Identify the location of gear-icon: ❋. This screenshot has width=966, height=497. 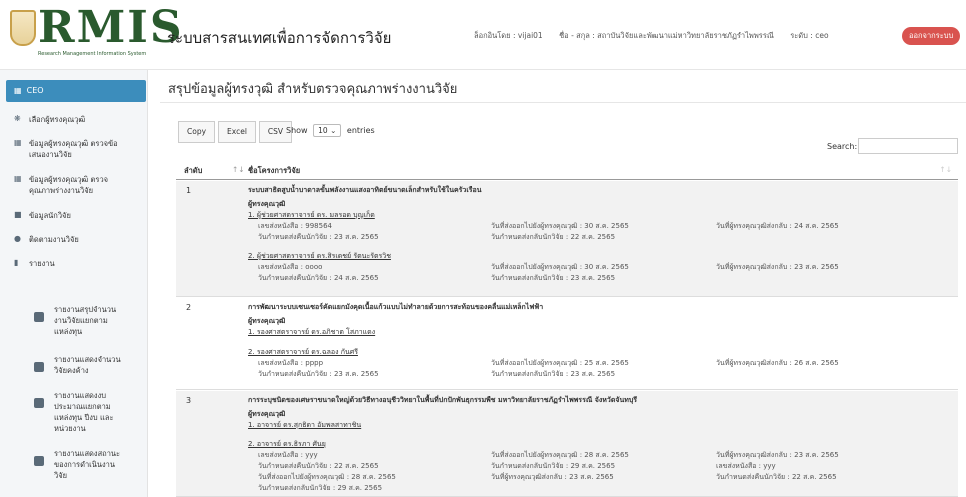
(17, 118).